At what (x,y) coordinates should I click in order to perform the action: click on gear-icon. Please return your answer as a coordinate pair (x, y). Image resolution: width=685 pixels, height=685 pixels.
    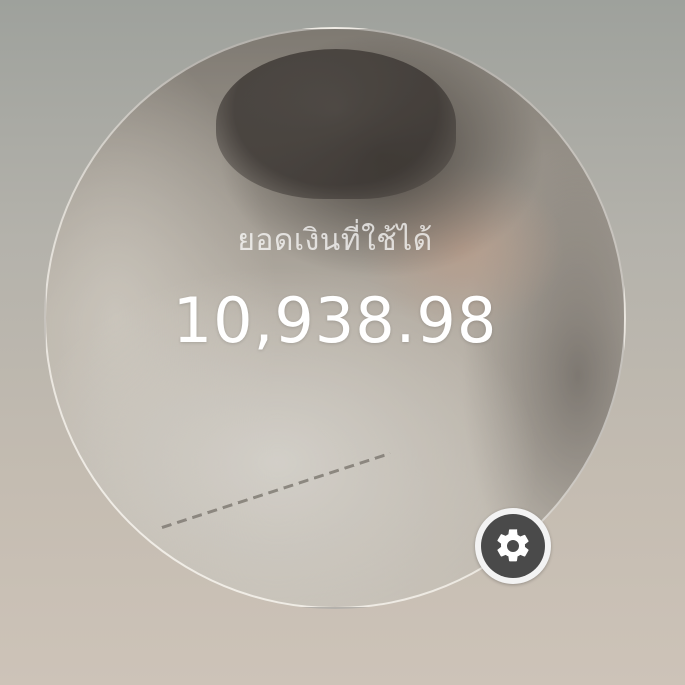
    Looking at the image, I should click on (513, 545).